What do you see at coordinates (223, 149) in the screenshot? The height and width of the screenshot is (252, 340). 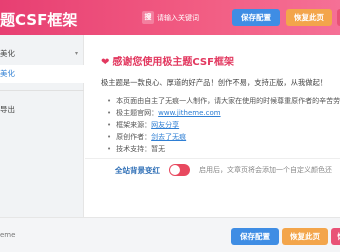 I see `list-item: 技术支持：暂无` at bounding box center [223, 149].